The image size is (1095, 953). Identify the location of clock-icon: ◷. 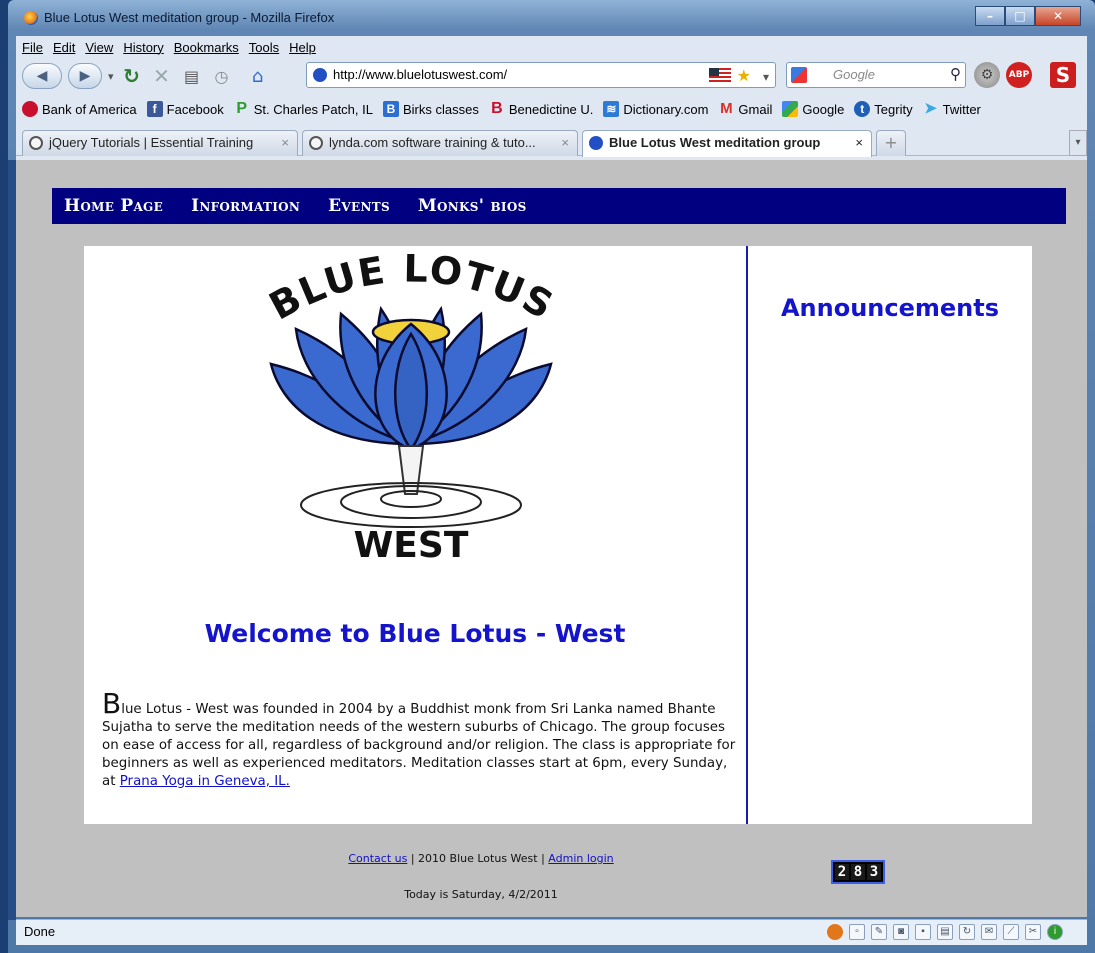
(222, 76).